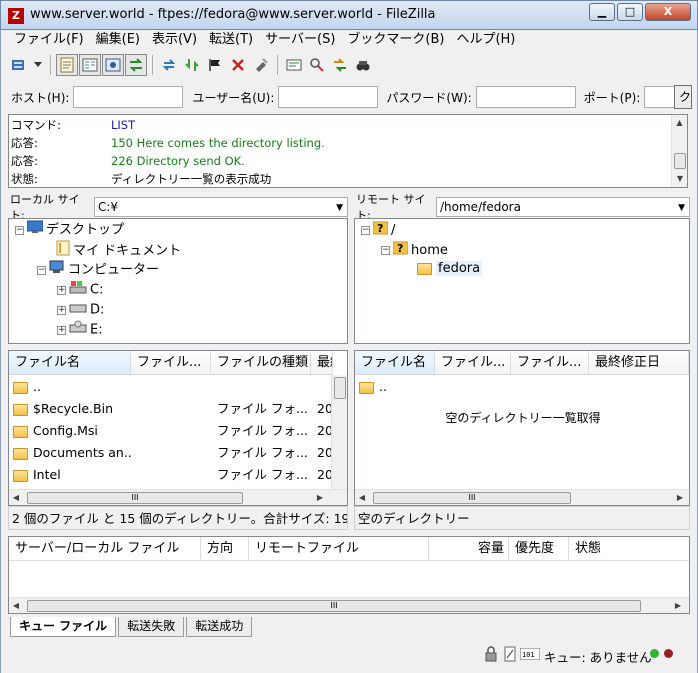 The width and height of the screenshot is (698, 673). Describe the element at coordinates (317, 65) in the screenshot. I see `search-remote-icon` at that location.